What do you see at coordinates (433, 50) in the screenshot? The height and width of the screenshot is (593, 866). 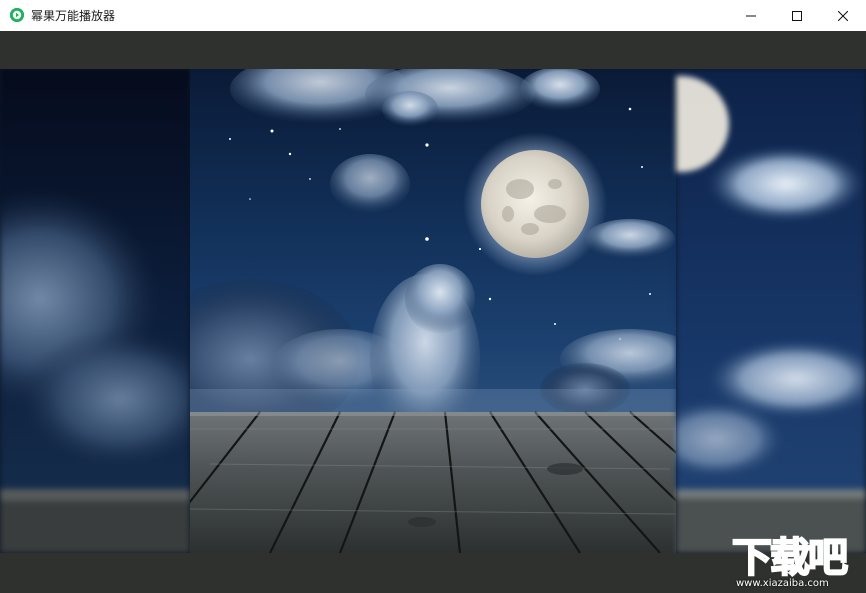 I see `top-toolbar-area` at bounding box center [433, 50].